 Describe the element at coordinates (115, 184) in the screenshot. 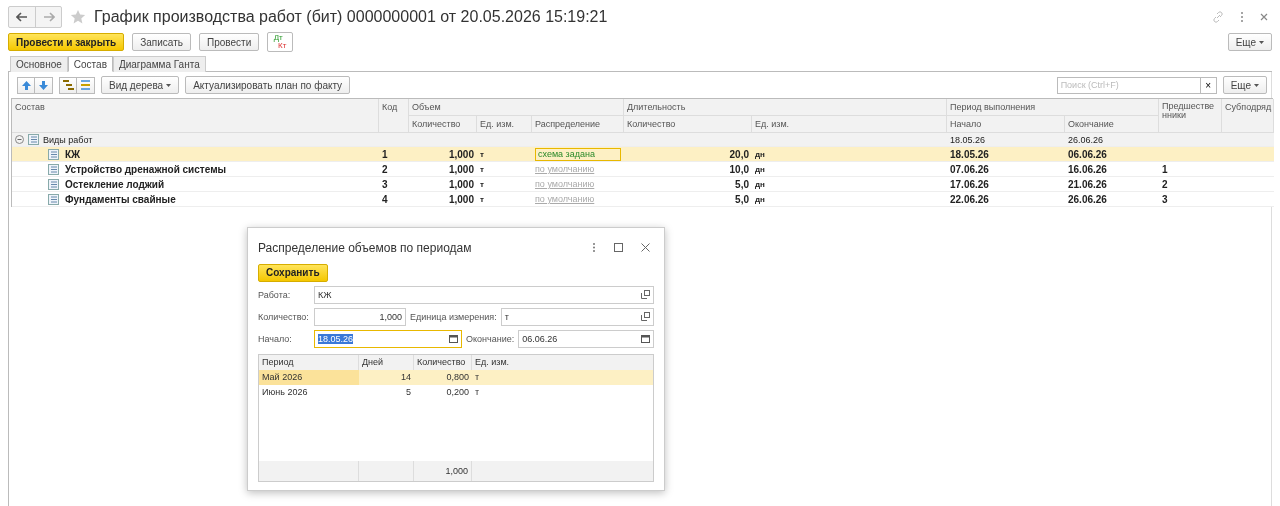

I see `work-name: Остекление лоджий` at that location.